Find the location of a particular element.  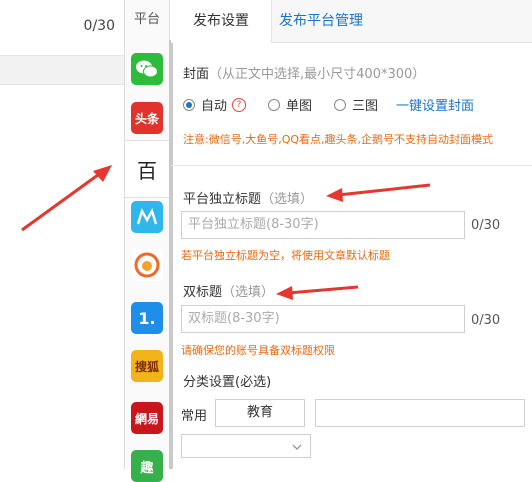

double-title-hint: （选填） is located at coordinates (248, 292).